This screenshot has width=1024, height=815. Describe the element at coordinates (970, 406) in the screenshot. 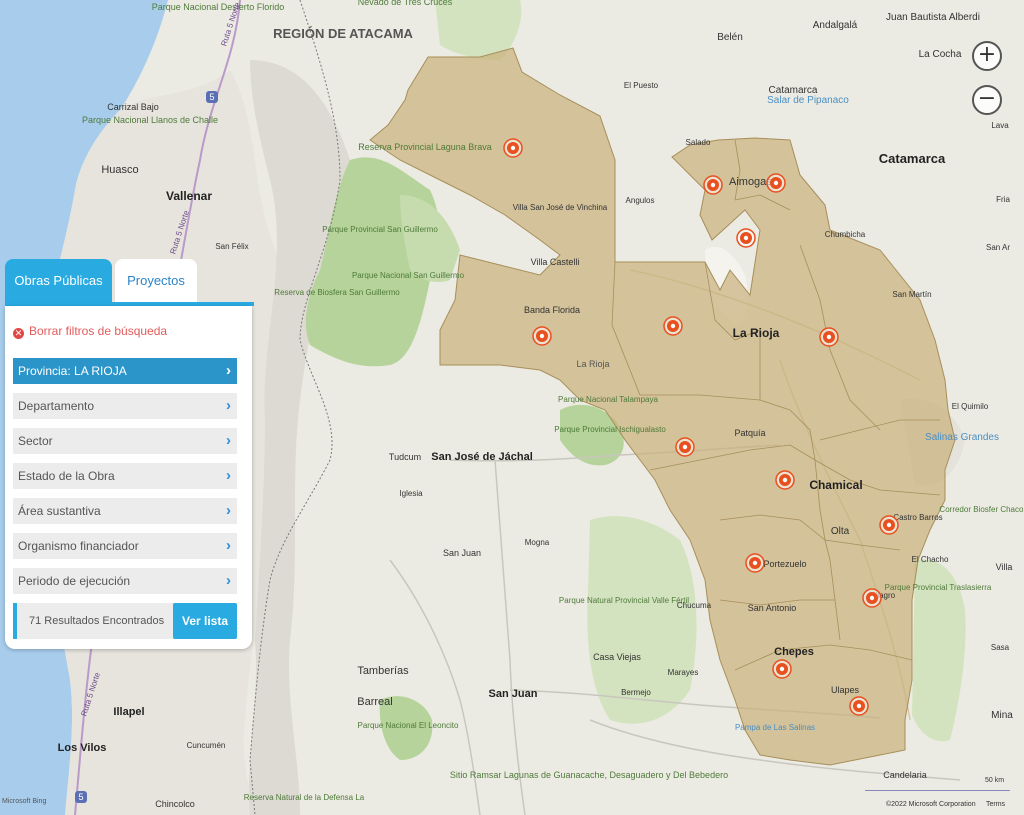

I see `map-label: El Quimilo` at that location.